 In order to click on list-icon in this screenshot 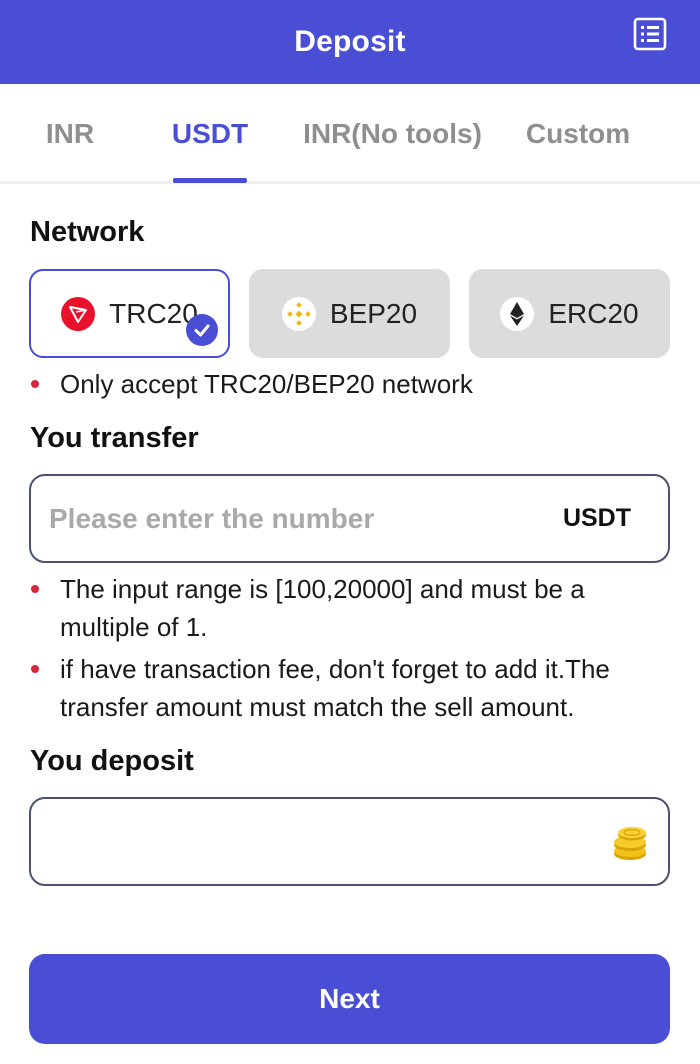, I will do `click(650, 34)`.